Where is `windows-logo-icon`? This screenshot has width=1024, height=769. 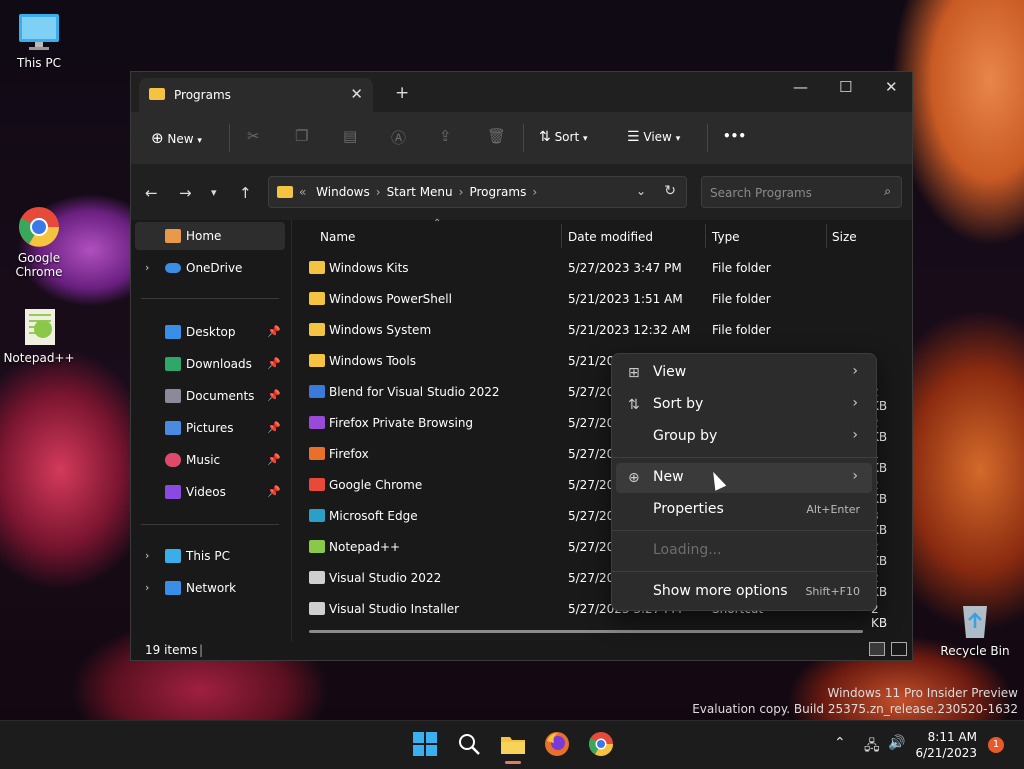
windows-logo-icon is located at coordinates (425, 744).